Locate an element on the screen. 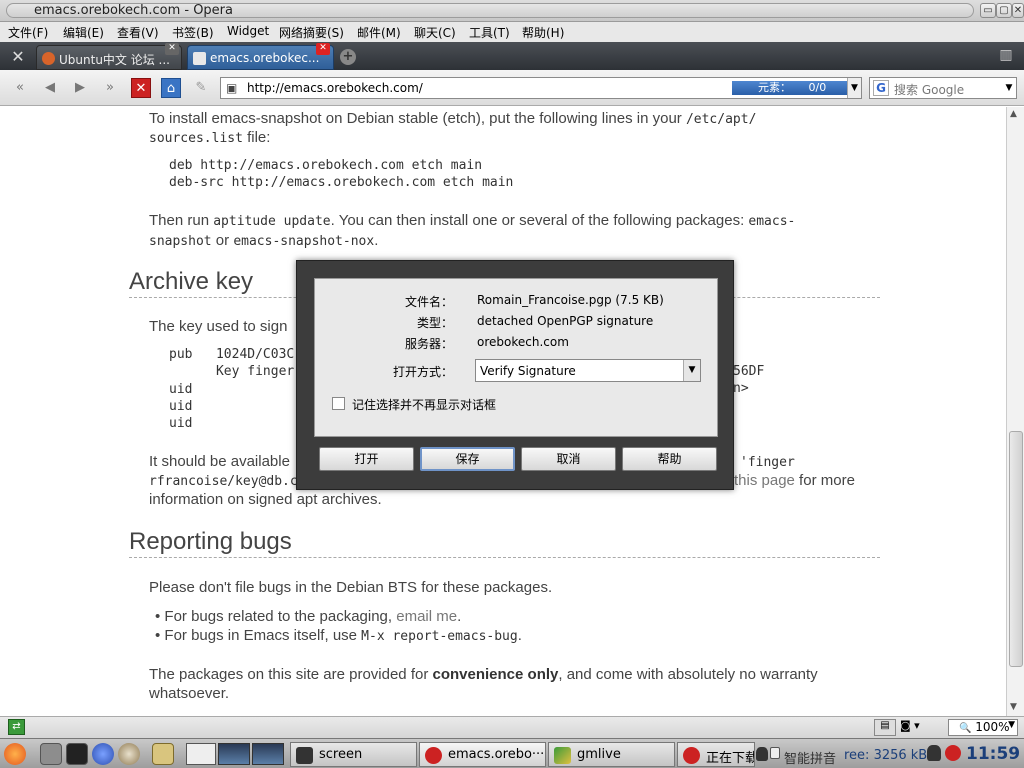  folder-icon is located at coordinates (51, 754).